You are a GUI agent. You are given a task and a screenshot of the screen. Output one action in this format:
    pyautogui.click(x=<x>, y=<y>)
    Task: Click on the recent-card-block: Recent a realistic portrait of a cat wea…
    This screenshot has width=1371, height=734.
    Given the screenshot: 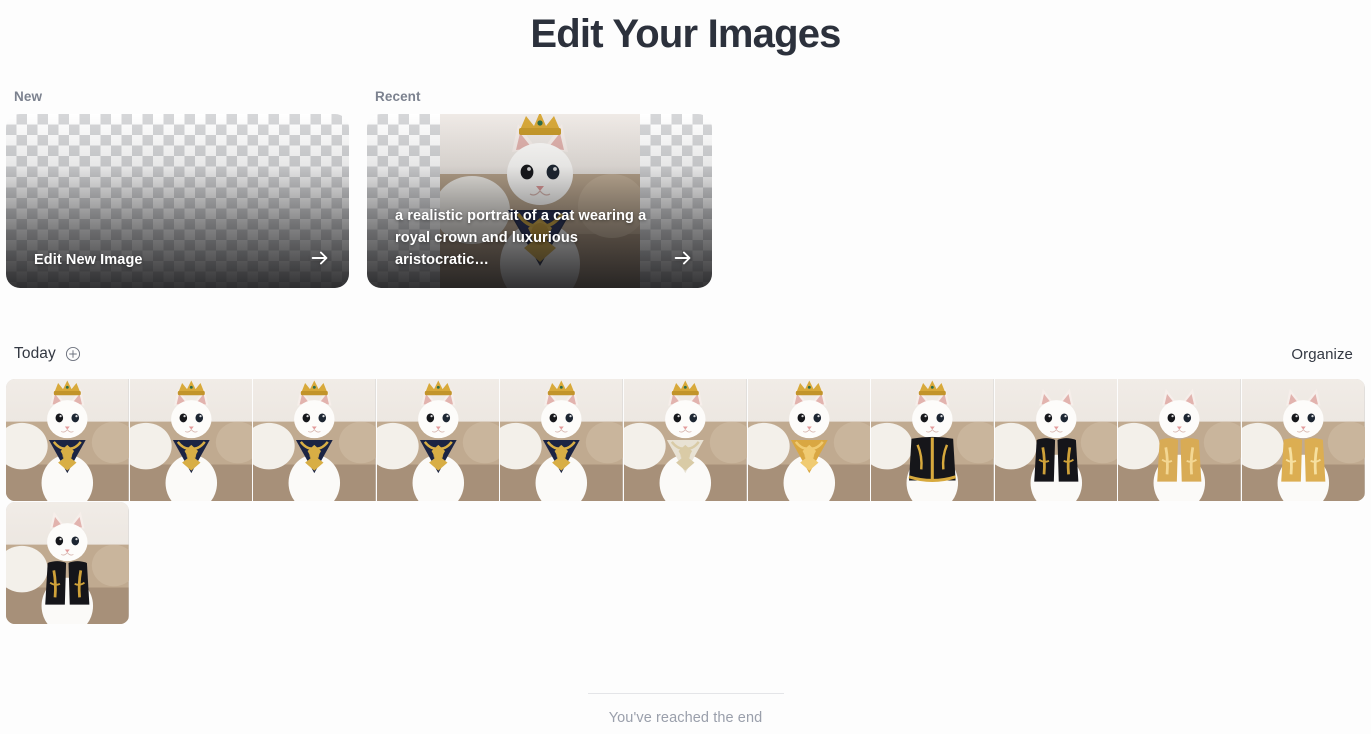 What is the action you would take?
    pyautogui.click(x=539, y=188)
    